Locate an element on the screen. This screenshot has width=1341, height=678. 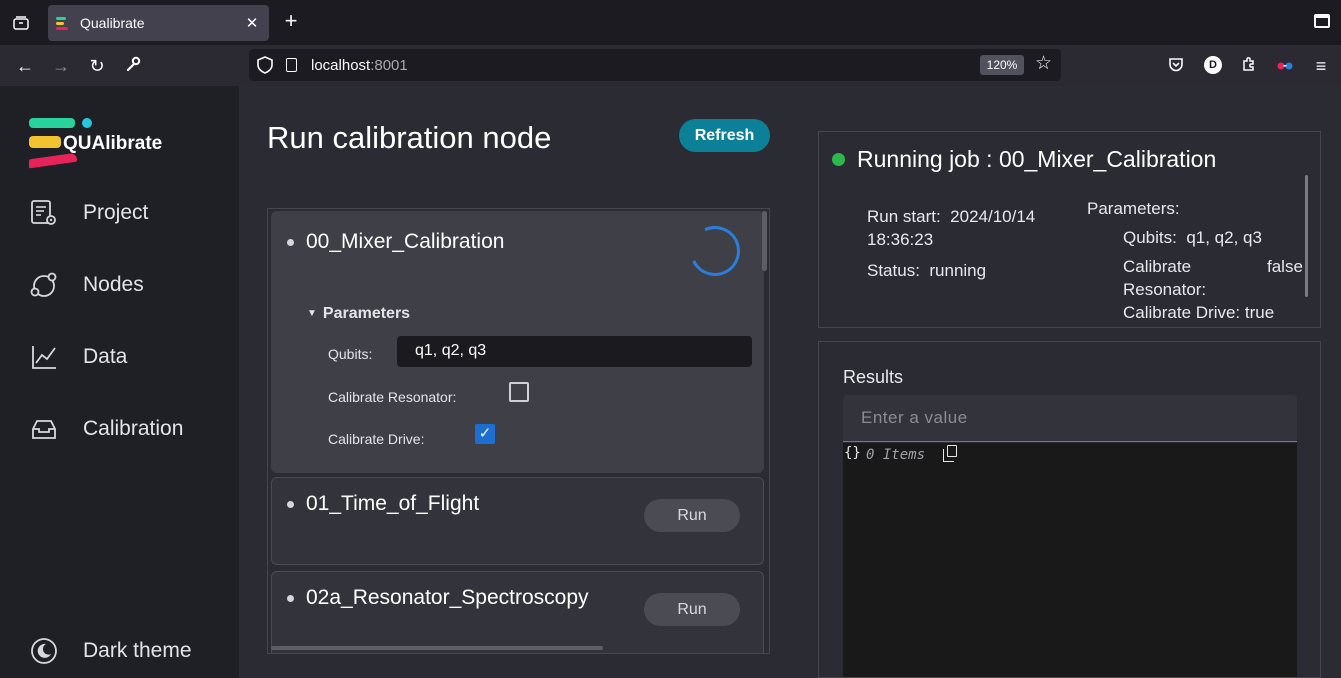
job-parameters-label: Parameters: is located at coordinates (1133, 208).